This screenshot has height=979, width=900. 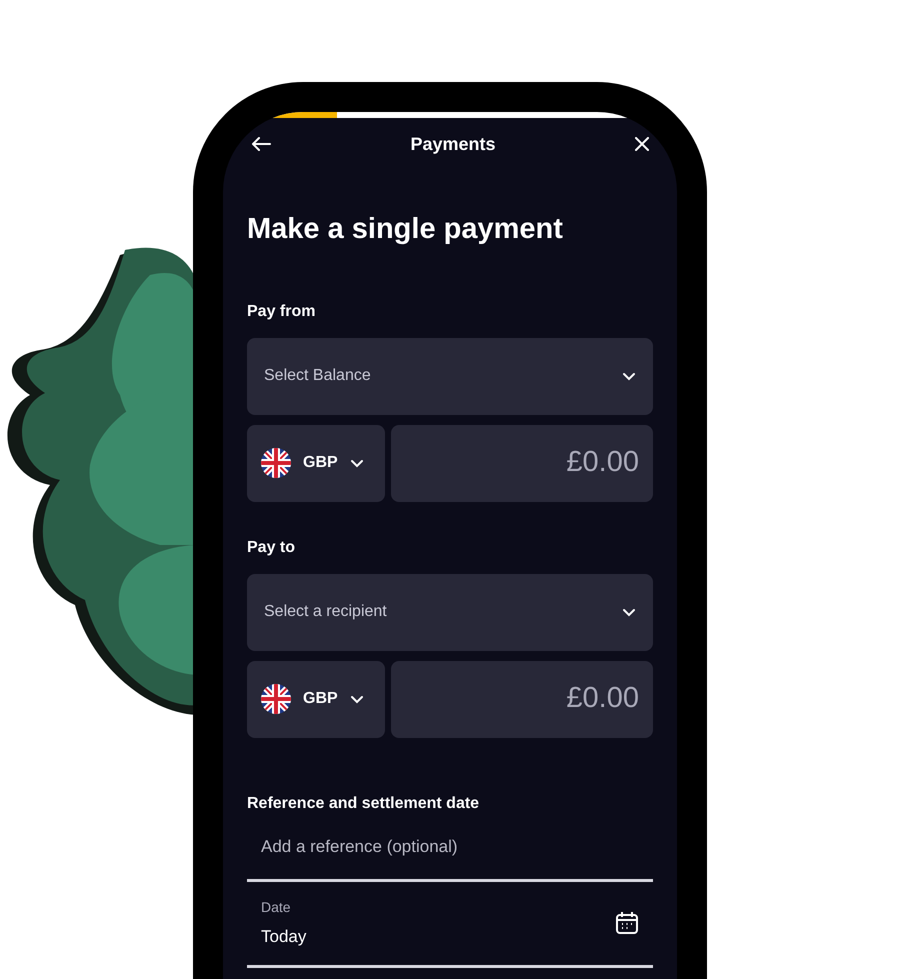 What do you see at coordinates (450, 849) in the screenshot?
I see `reference-field: Add a reference (optional)` at bounding box center [450, 849].